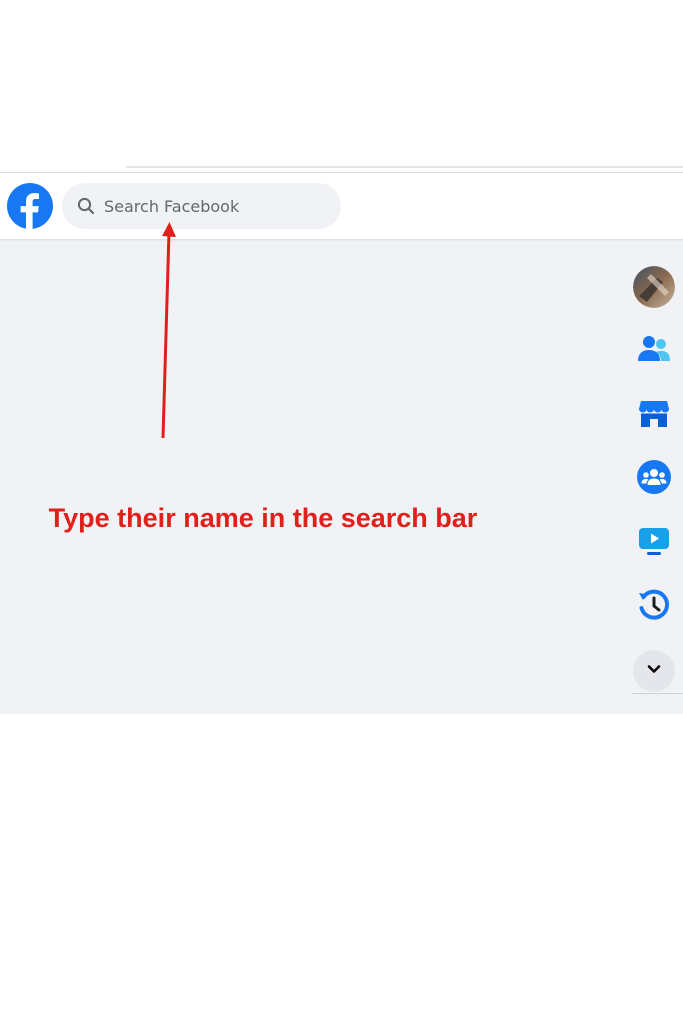 The height and width of the screenshot is (1024, 683). I want to click on marketplace-icon, so click(654, 415).